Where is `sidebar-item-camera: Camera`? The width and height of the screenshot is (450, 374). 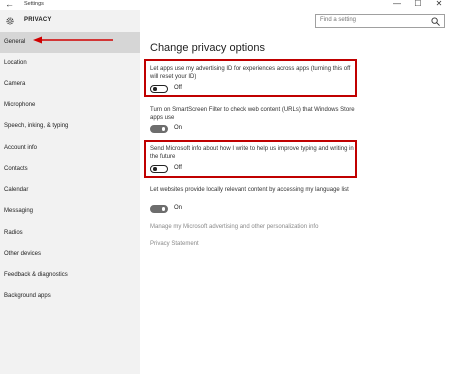
sidebar-item-camera: Camera is located at coordinates (70, 84).